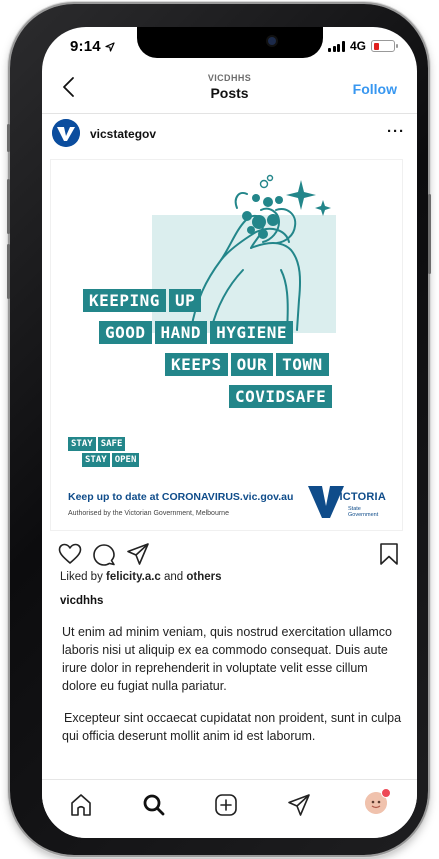  I want to click on more-options-icon: ···, so click(396, 131).